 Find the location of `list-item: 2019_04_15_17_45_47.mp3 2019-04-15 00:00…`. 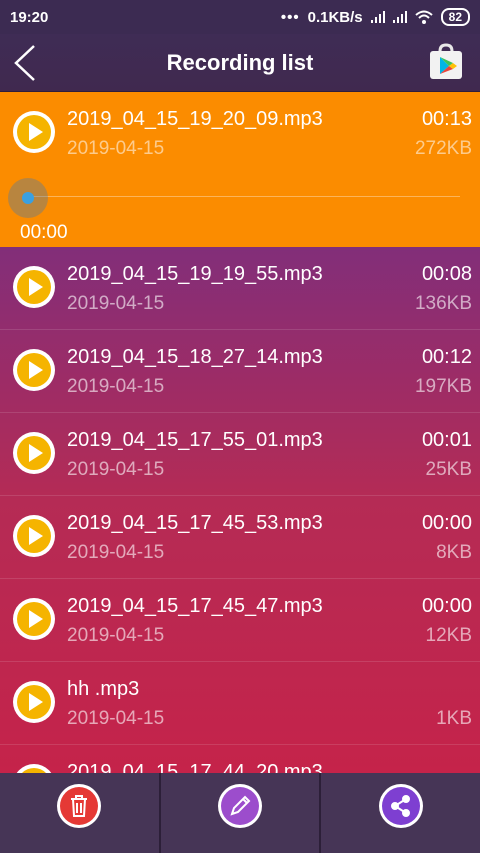

list-item: 2019_04_15_17_45_47.mp3 2019-04-15 00:00… is located at coordinates (240, 620).